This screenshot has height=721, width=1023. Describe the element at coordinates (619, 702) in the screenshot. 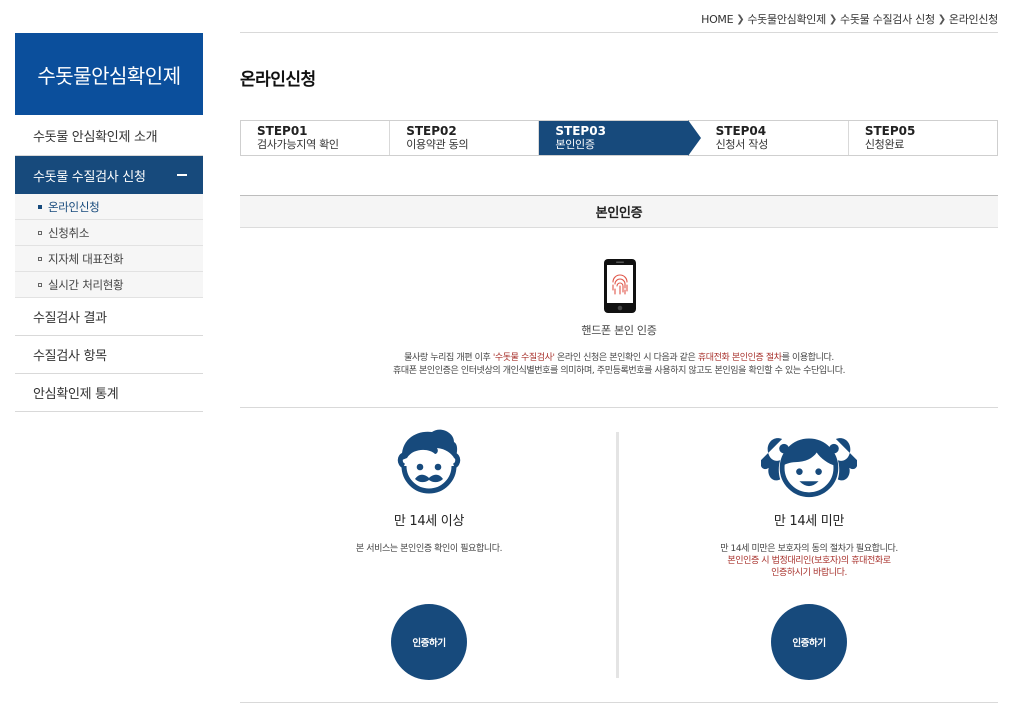

I see `footer-divider` at that location.